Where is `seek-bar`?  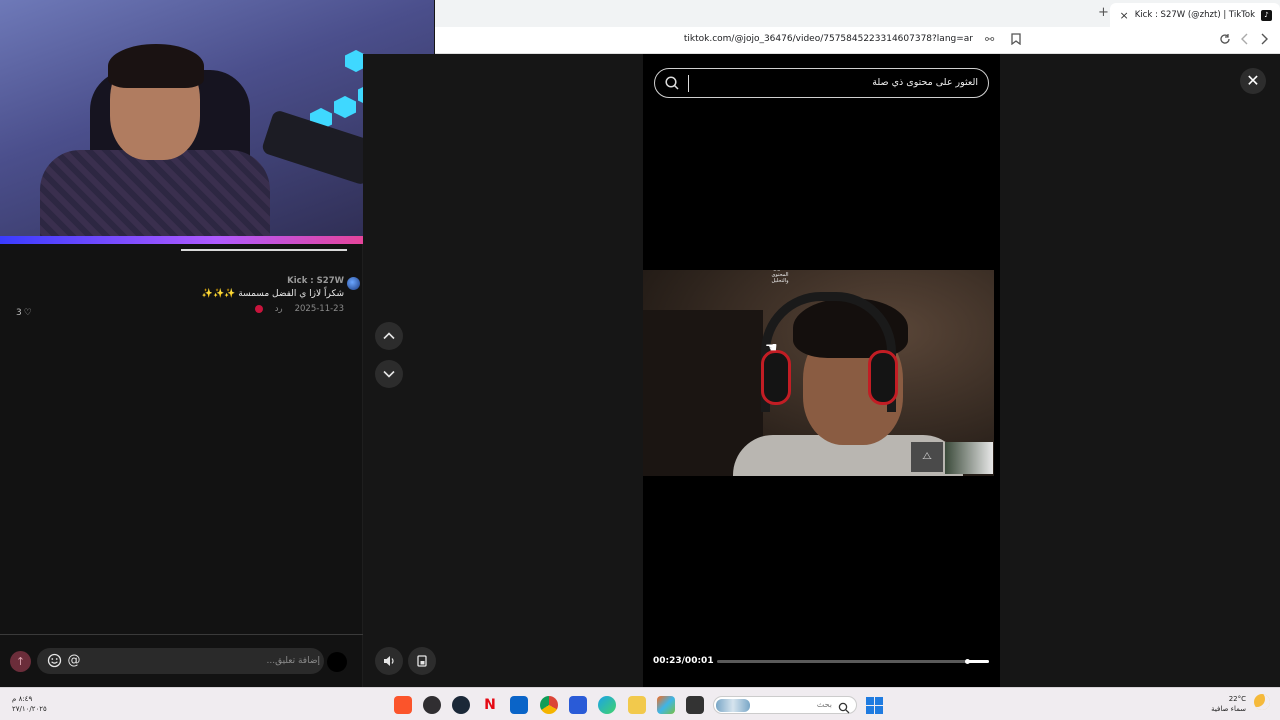
seek-bar is located at coordinates (853, 661).